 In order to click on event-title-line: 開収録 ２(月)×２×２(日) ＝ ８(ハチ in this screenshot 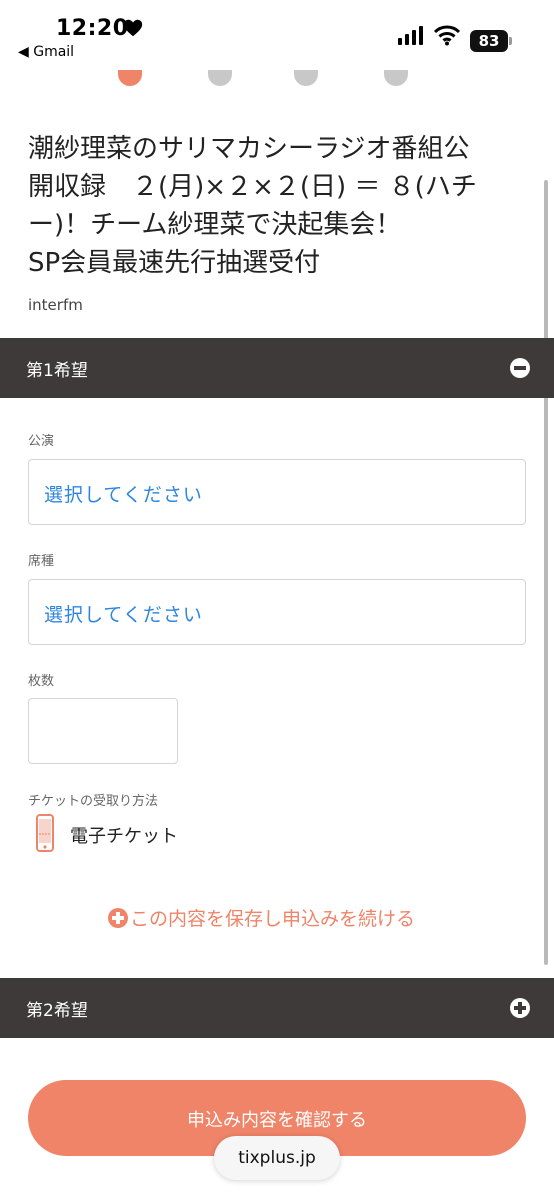, I will do `click(252, 187)`.